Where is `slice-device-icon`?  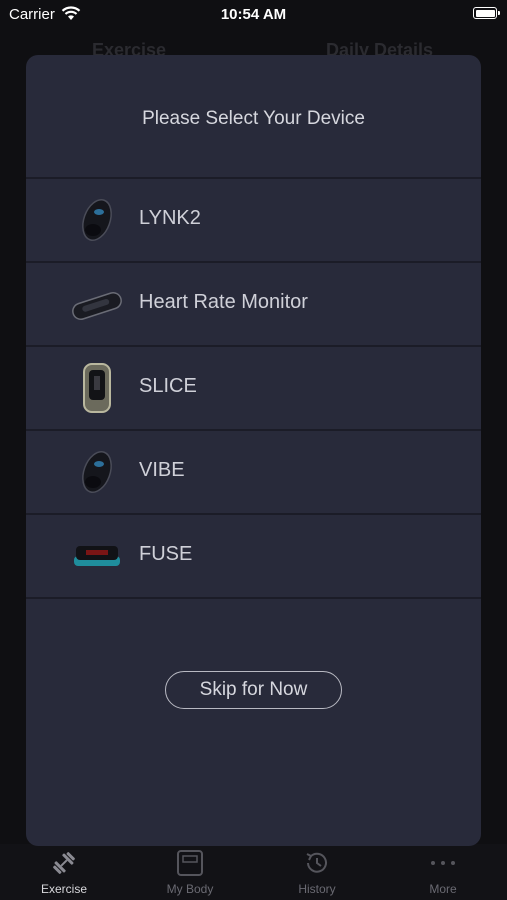
slice-device-icon is located at coordinates (97, 388).